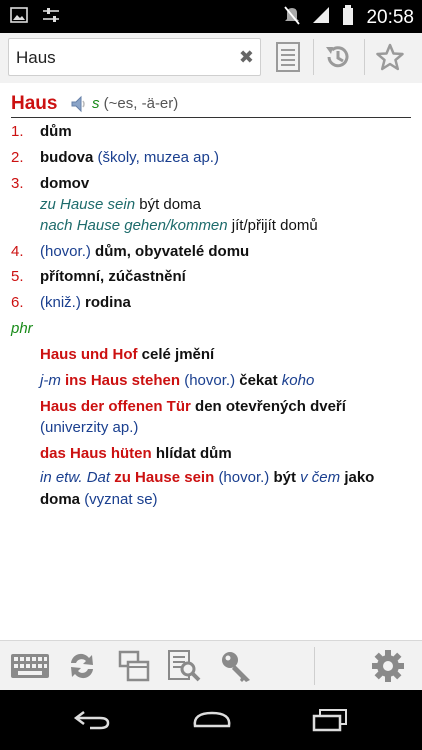  I want to click on favorites-button, so click(390, 57).